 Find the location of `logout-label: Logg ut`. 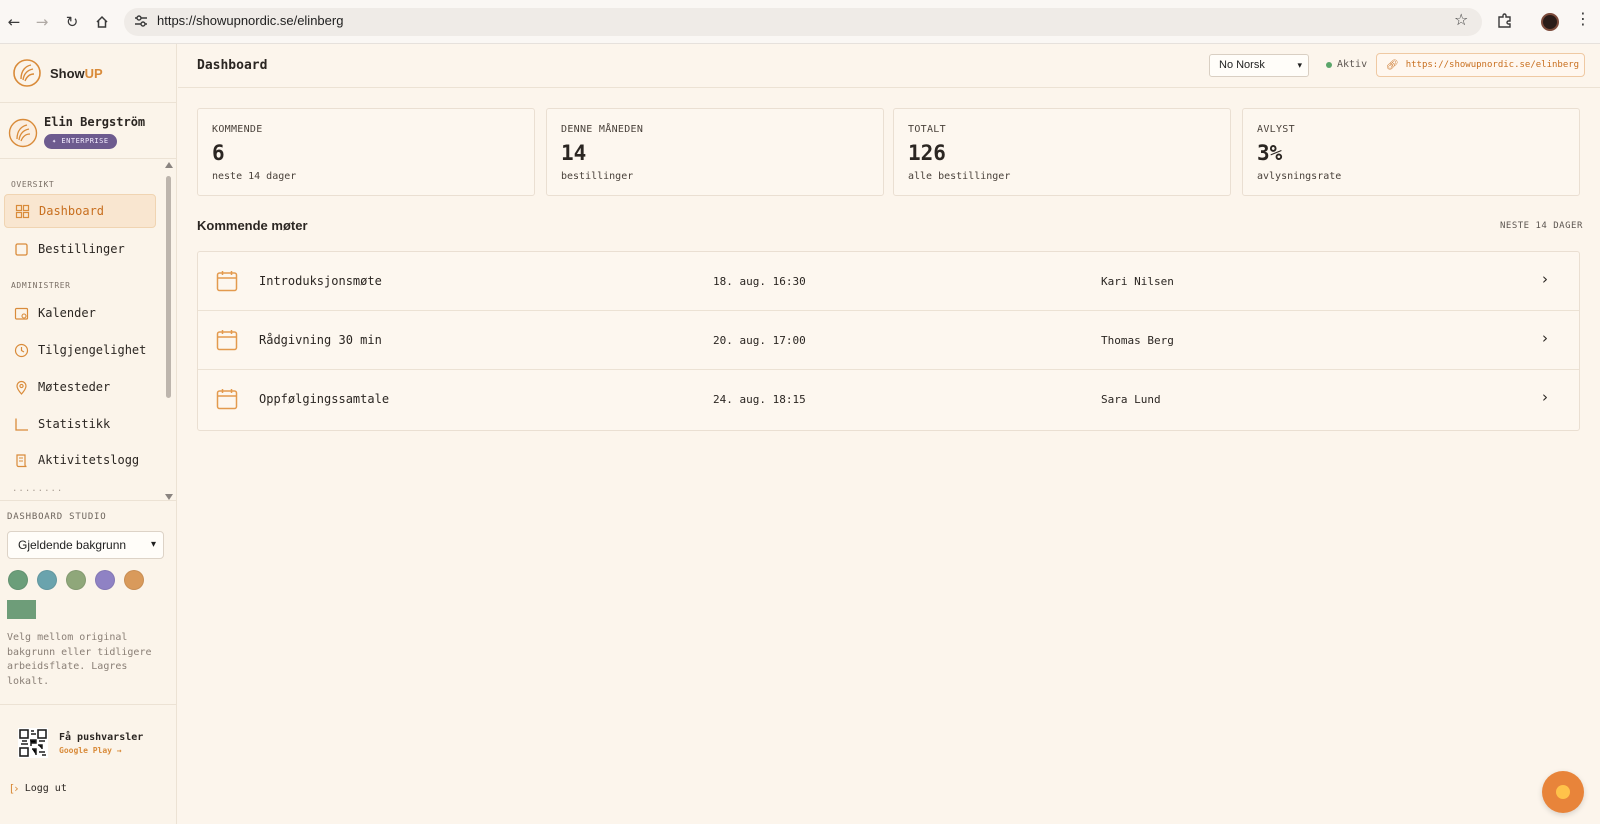

logout-label: Logg ut is located at coordinates (45, 788).